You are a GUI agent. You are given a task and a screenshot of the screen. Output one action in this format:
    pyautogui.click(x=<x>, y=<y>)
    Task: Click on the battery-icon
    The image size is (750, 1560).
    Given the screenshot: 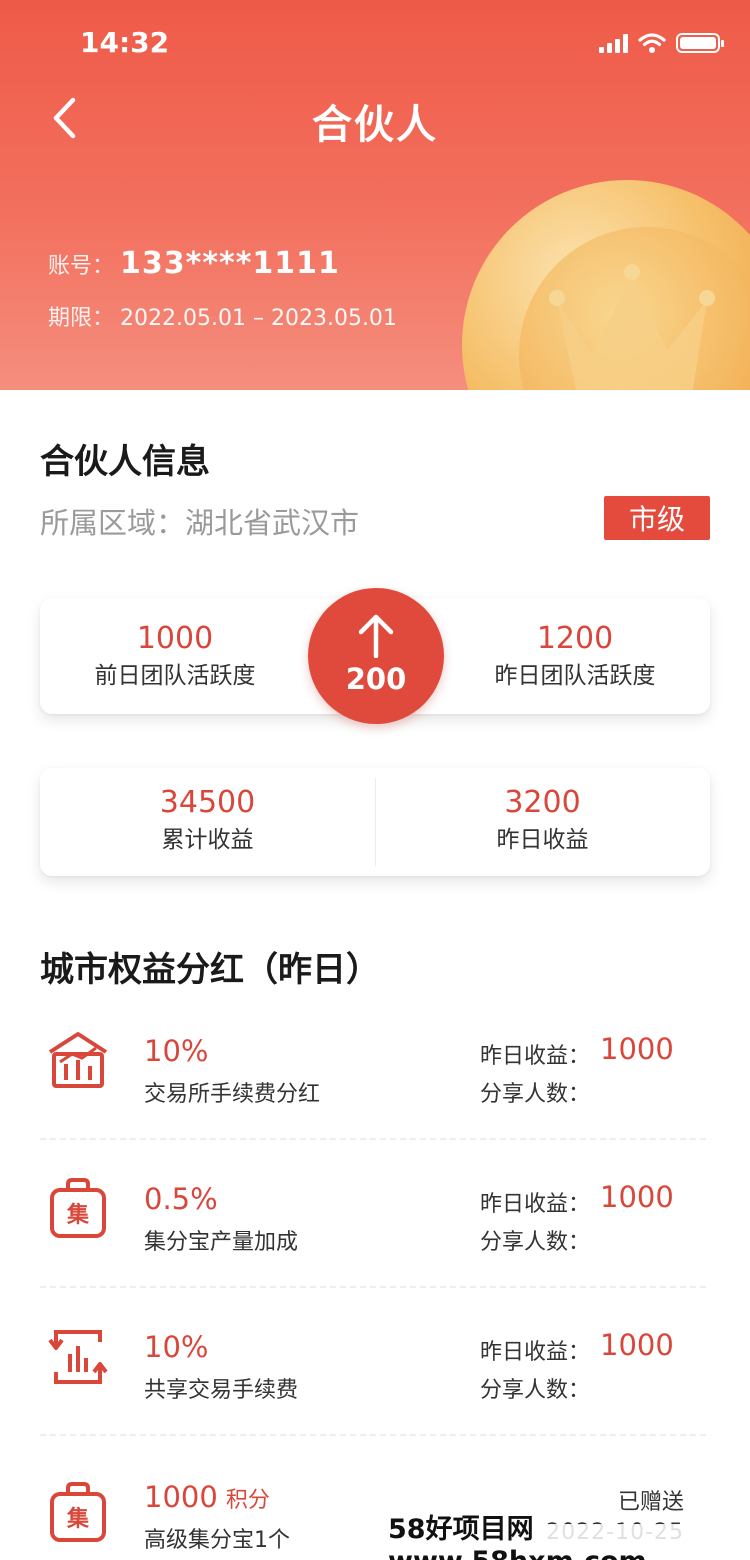 What is the action you would take?
    pyautogui.click(x=700, y=43)
    